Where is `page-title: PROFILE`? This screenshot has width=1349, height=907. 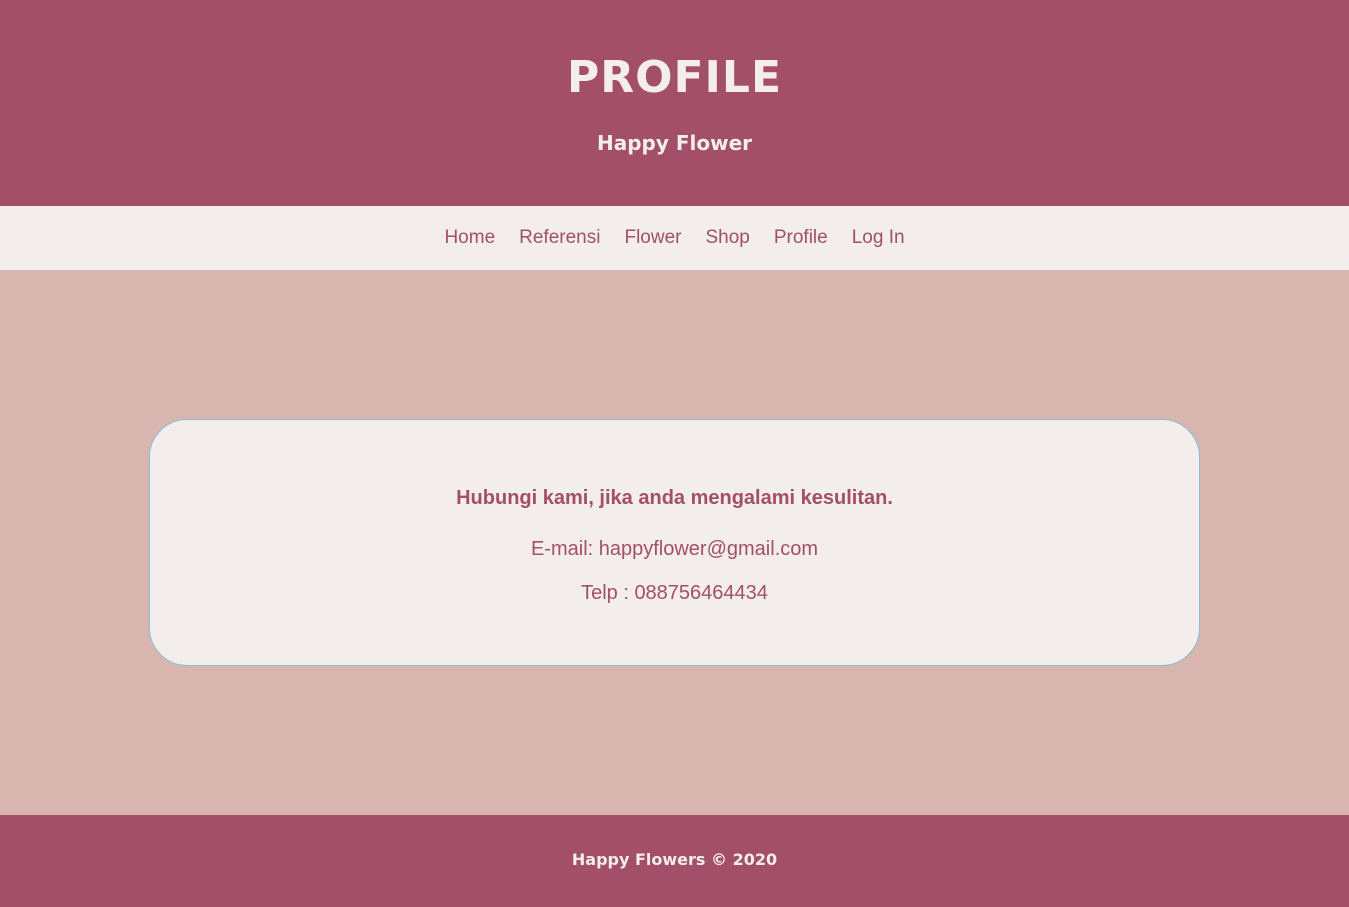 page-title: PROFILE is located at coordinates (674, 77).